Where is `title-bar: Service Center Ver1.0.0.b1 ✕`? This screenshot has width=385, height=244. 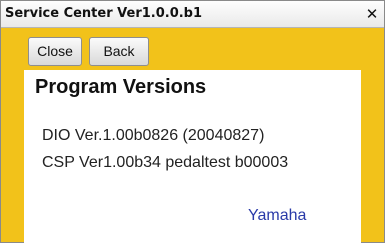 title-bar: Service Center Ver1.0.0.b1 ✕ is located at coordinates (192, 14).